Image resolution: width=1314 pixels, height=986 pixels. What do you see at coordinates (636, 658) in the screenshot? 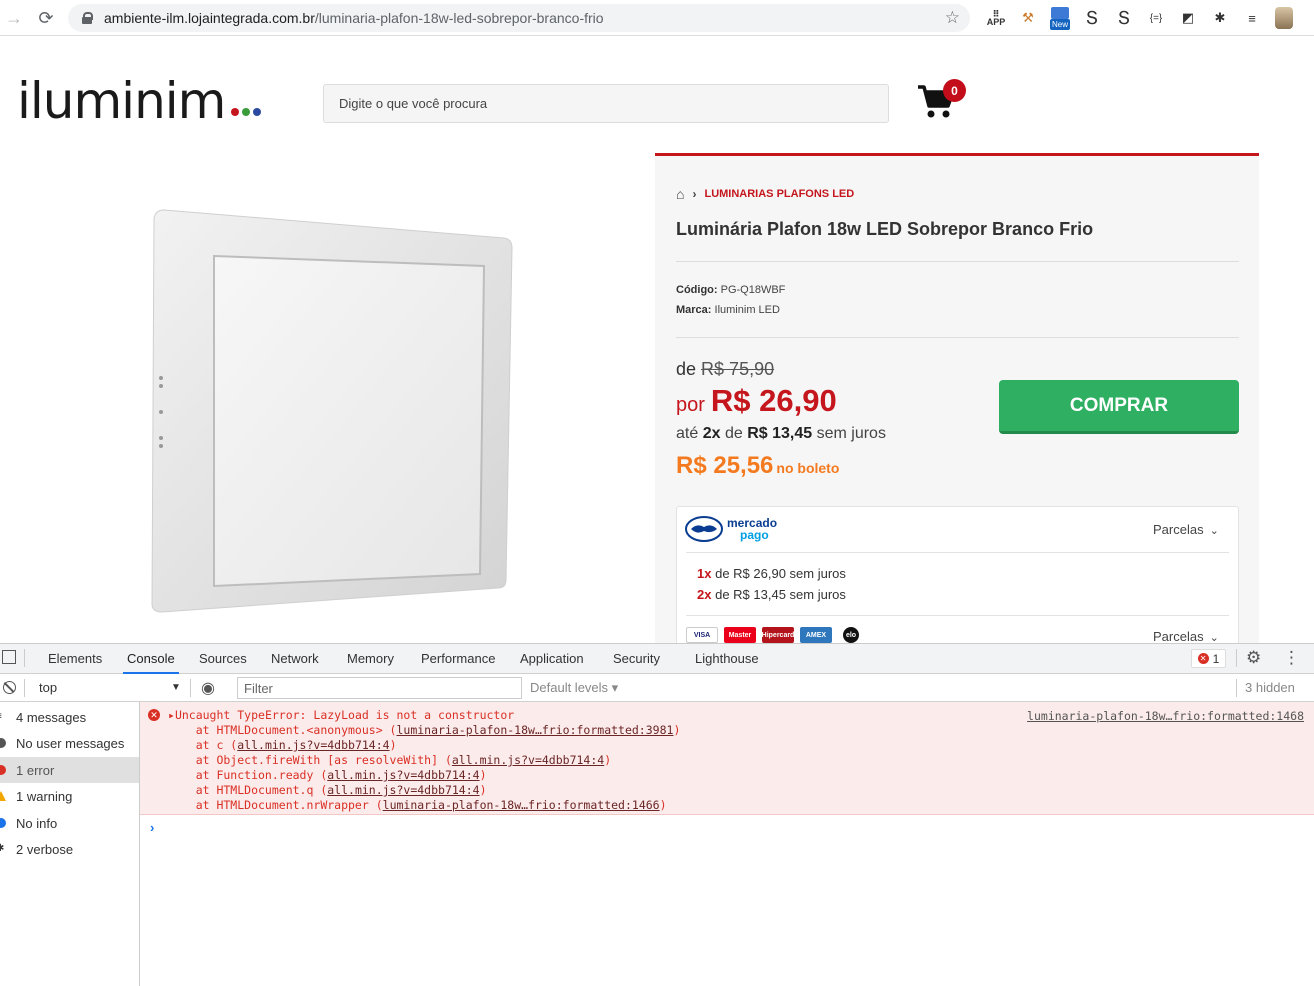
I see `tab-security: Security` at bounding box center [636, 658].